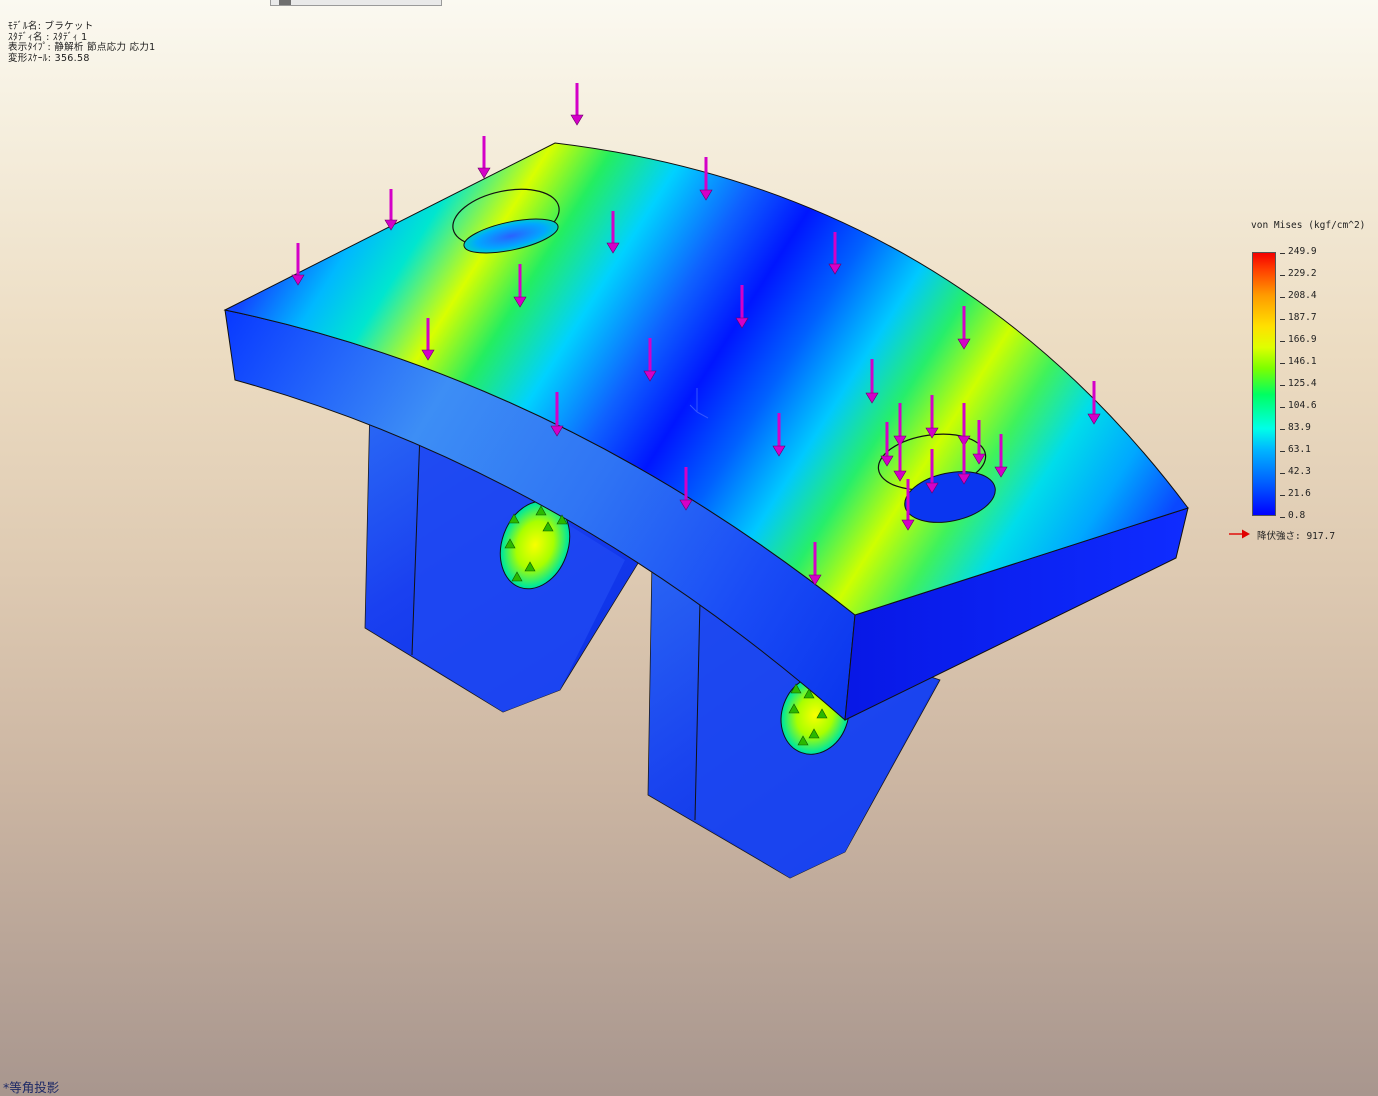 The image size is (1378, 1096). What do you see at coordinates (1264, 384) in the screenshot?
I see `legend-color-bar` at bounding box center [1264, 384].